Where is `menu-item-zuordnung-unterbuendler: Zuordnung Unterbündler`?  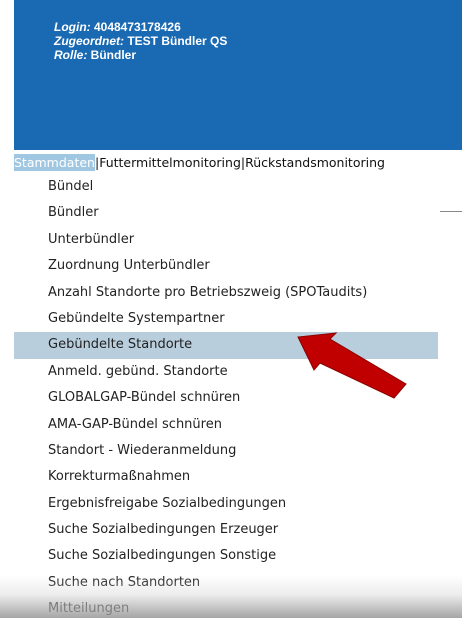 menu-item-zuordnung-unterbuendler: Zuordnung Unterbündler is located at coordinates (226, 266).